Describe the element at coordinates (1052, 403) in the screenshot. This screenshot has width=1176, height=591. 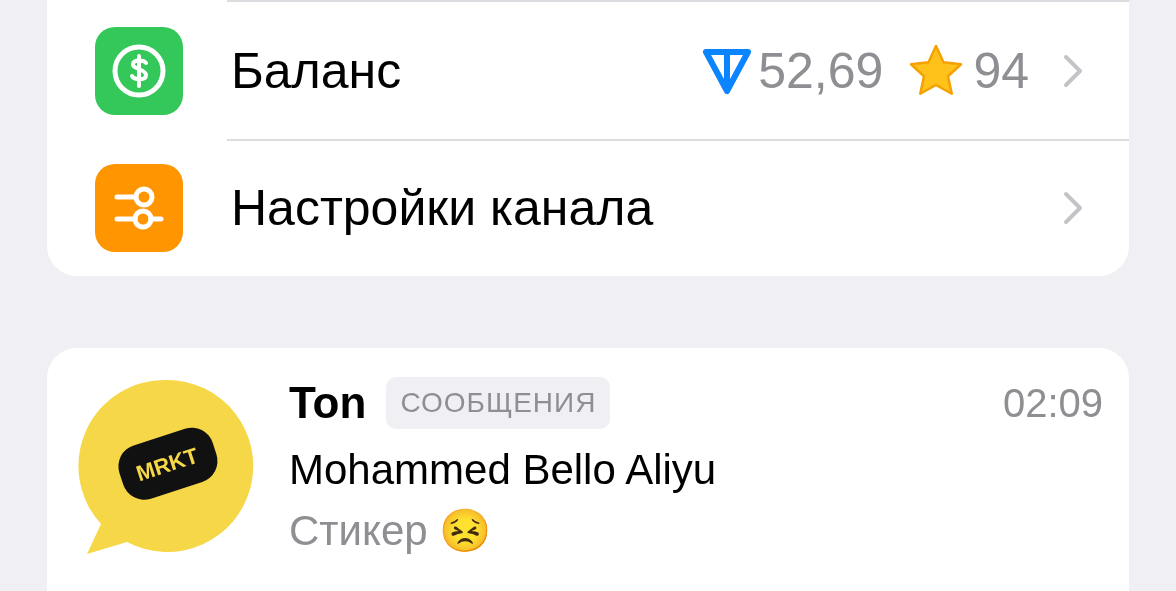
I see `message-time: 02:09` at that location.